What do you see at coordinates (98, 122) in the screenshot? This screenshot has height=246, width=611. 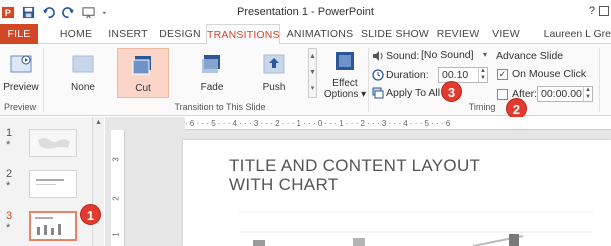 I see `scroll-up-icon: ▲` at bounding box center [98, 122].